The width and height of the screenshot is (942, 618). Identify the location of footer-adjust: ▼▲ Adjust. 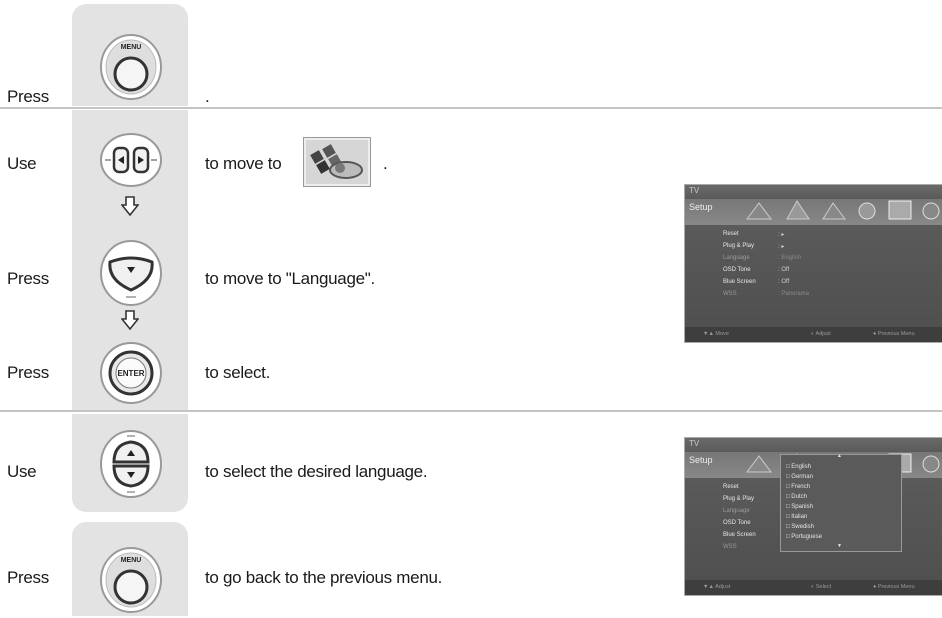
(717, 587).